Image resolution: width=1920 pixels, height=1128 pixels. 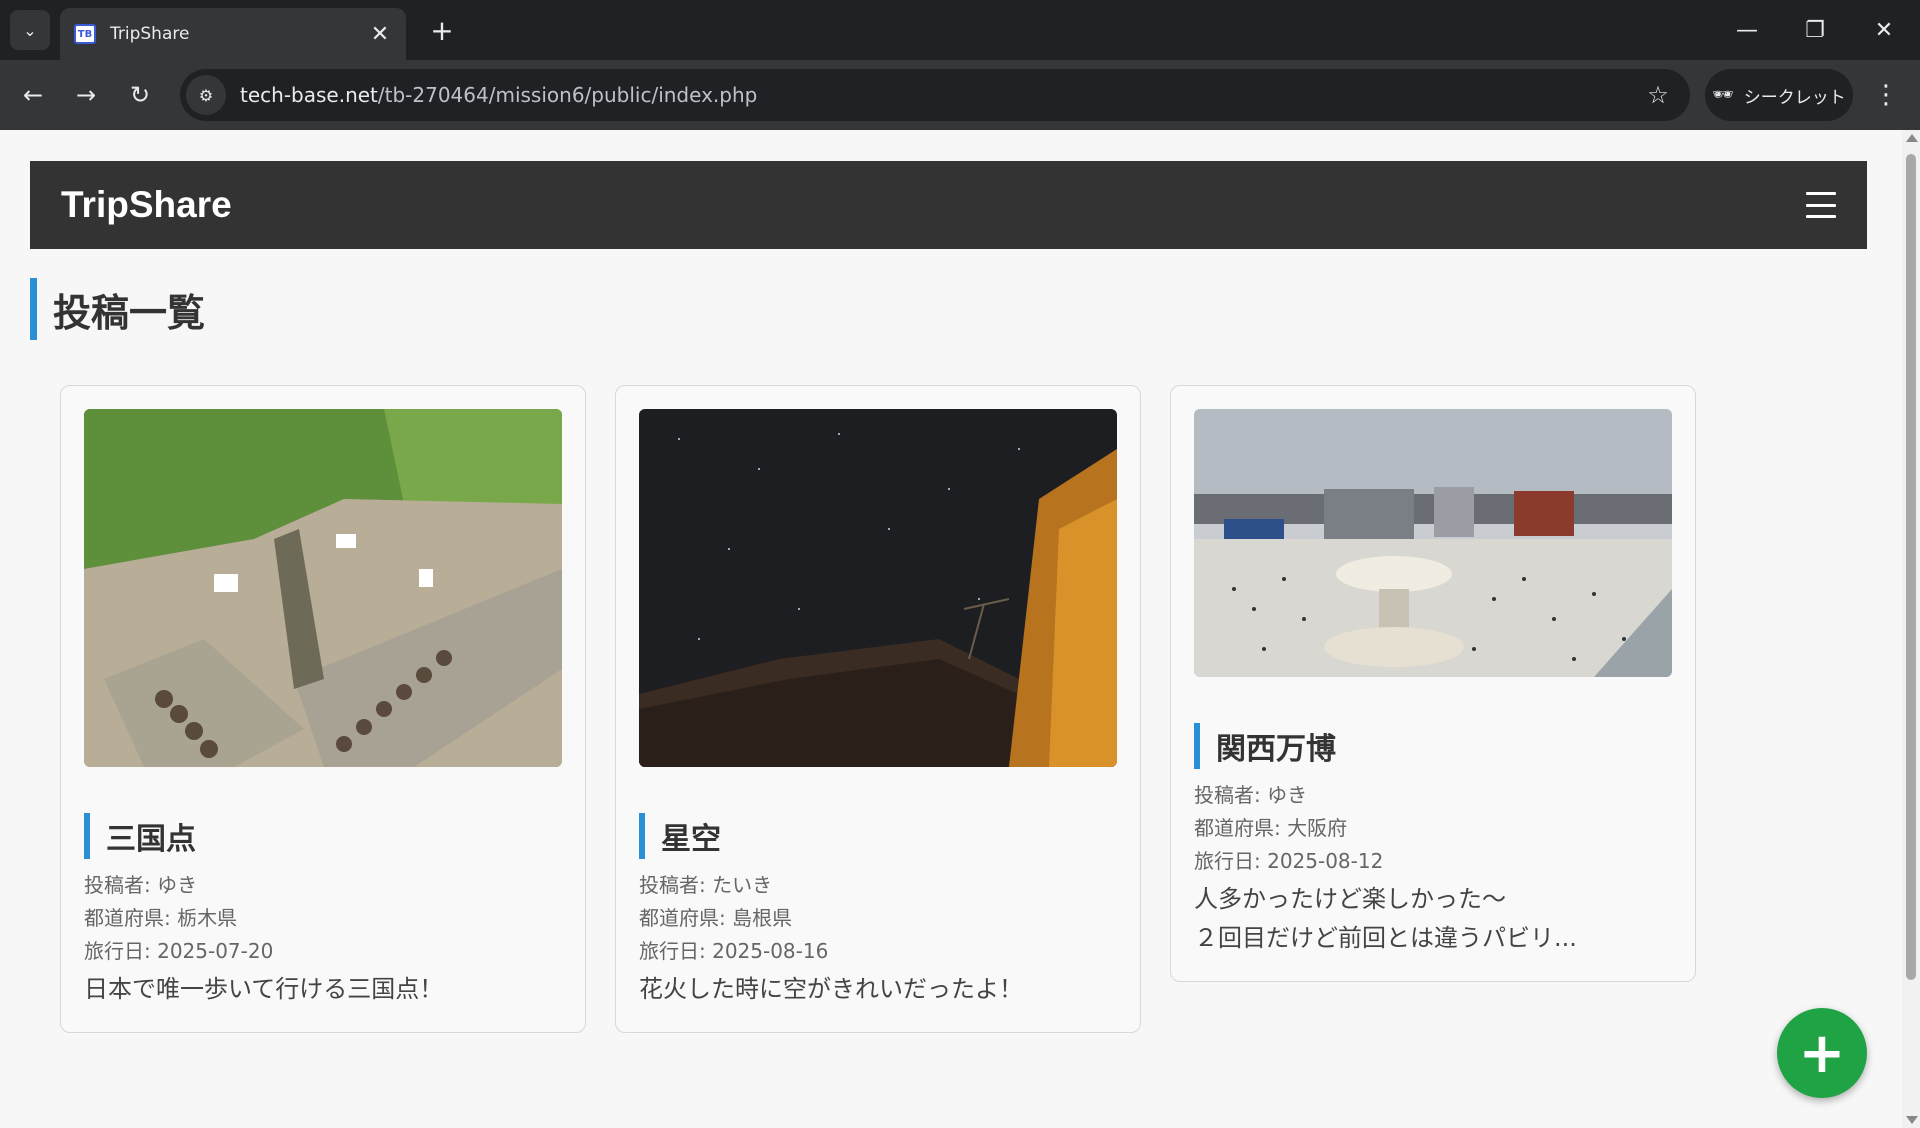 What do you see at coordinates (567, 95) in the screenshot?
I see `url-path: /tb-270464/mission6/public/index.php` at bounding box center [567, 95].